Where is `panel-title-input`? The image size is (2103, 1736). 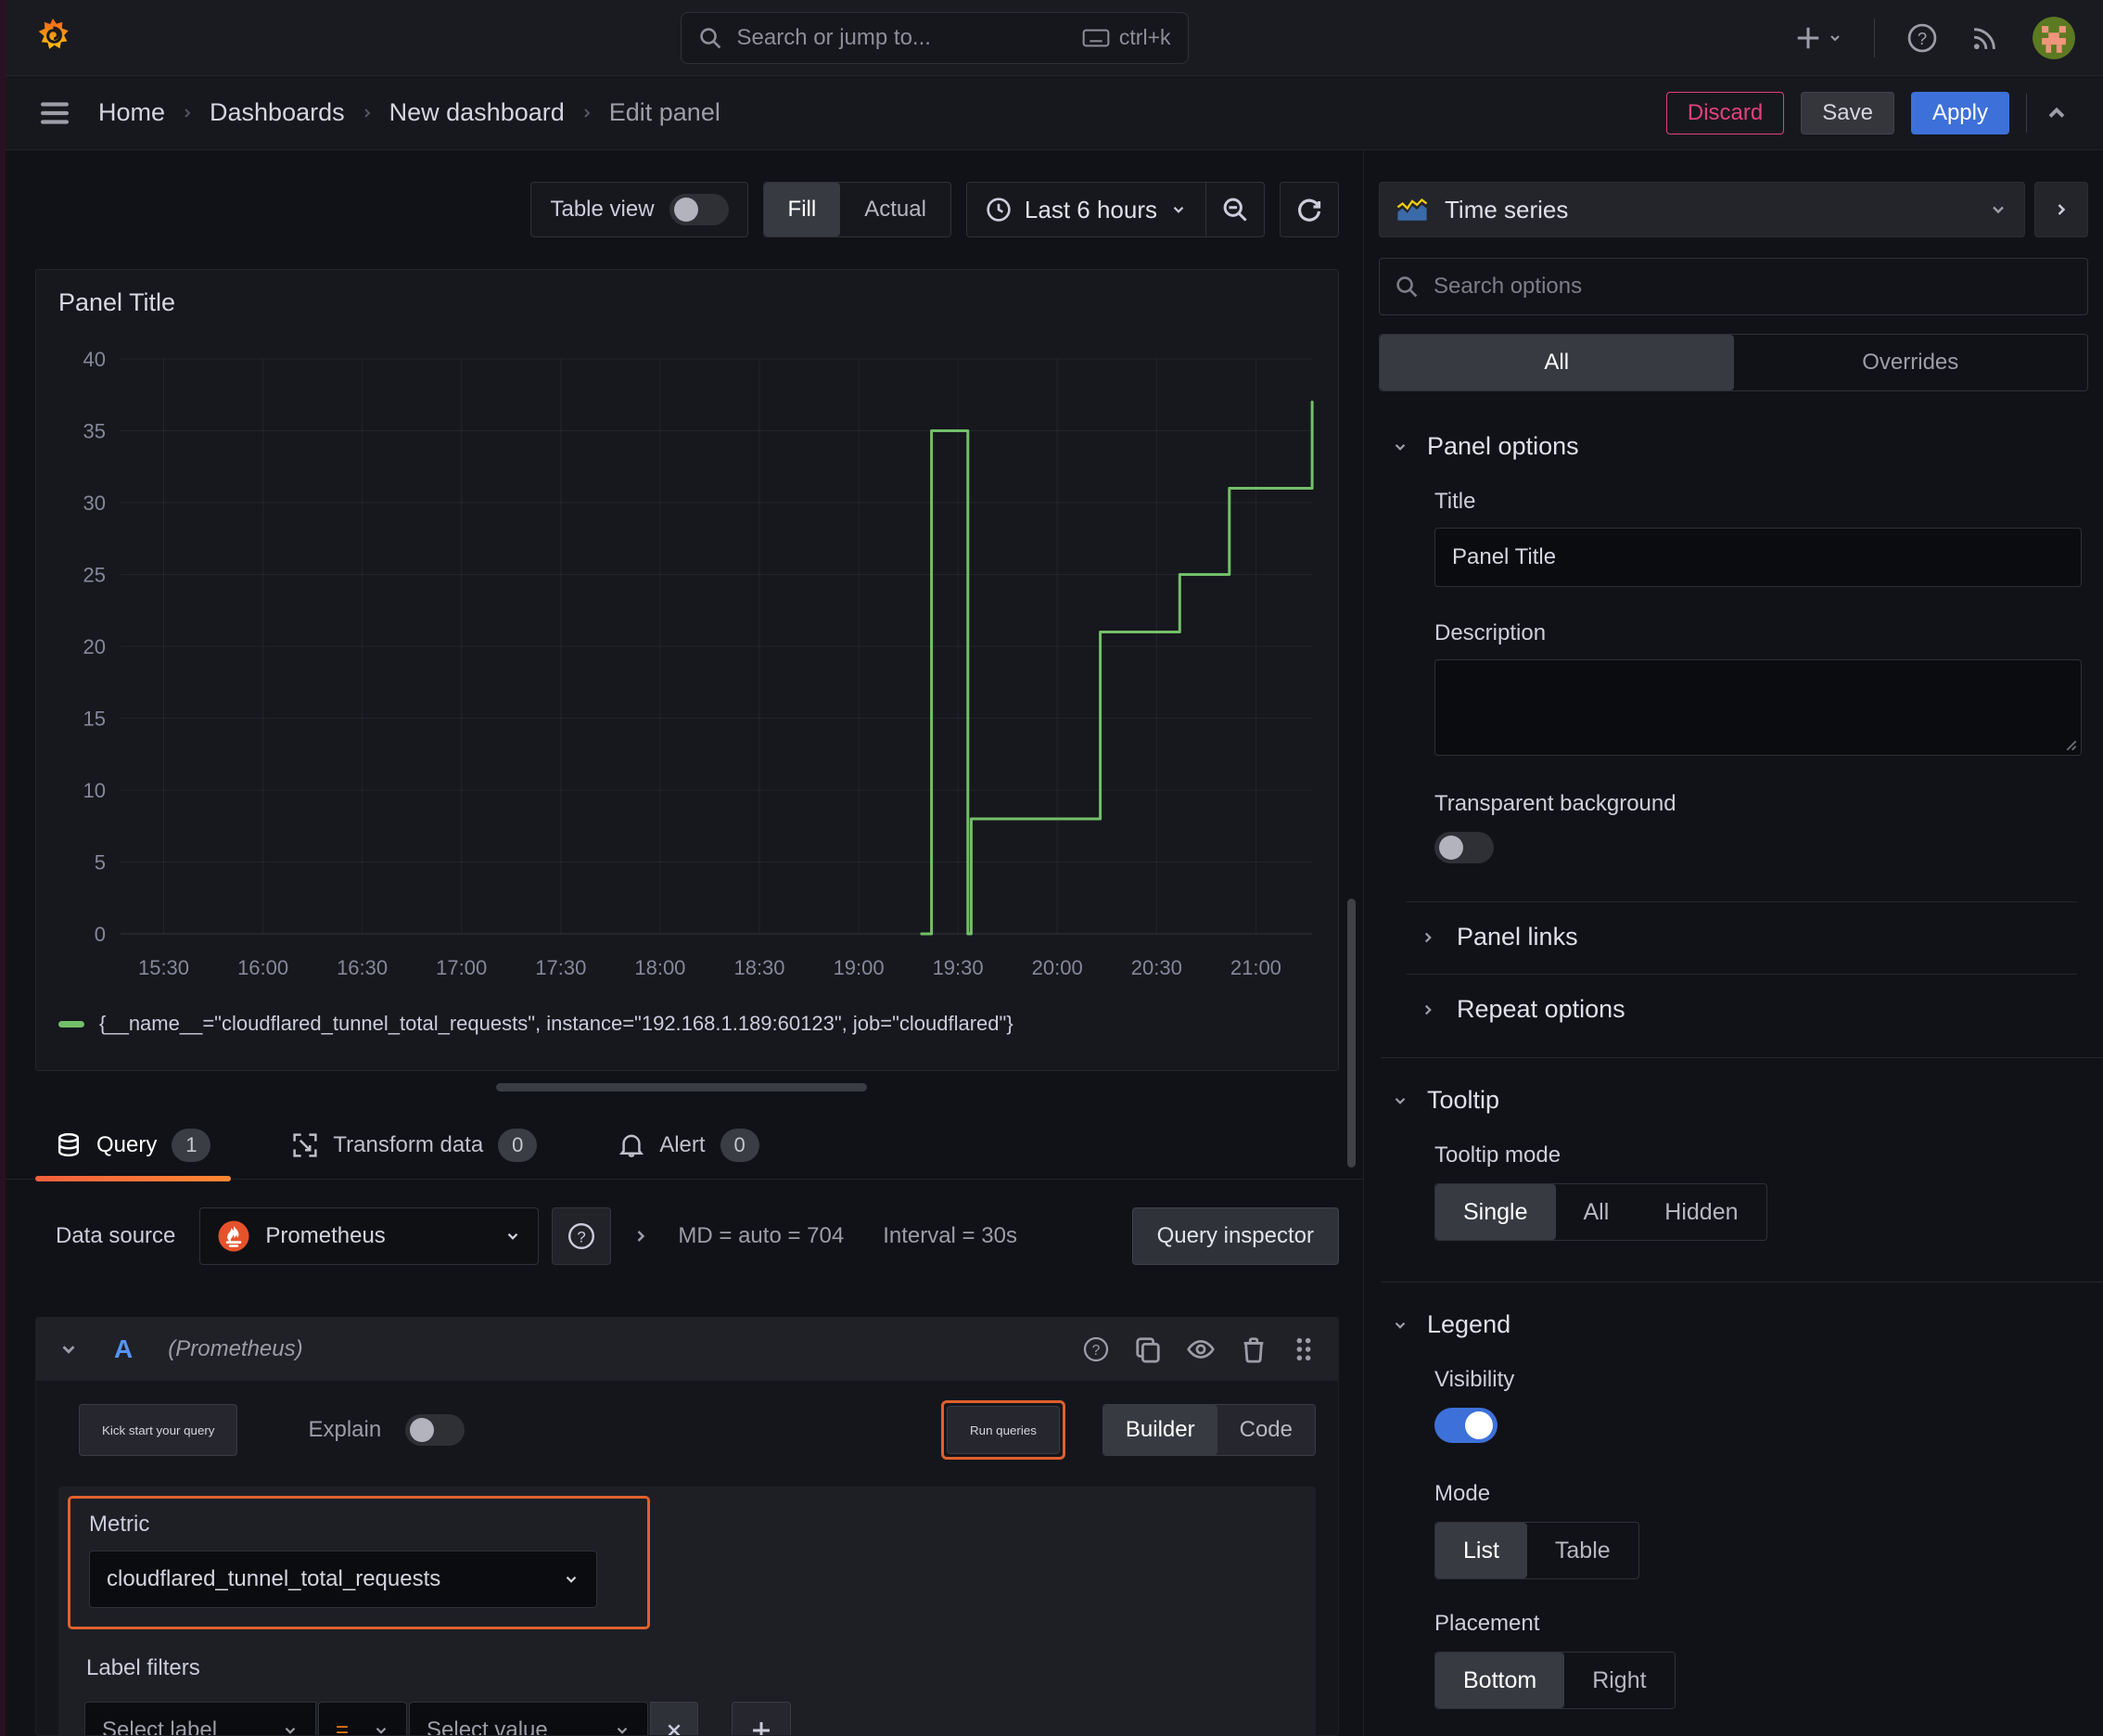 panel-title-input is located at coordinates (1758, 558).